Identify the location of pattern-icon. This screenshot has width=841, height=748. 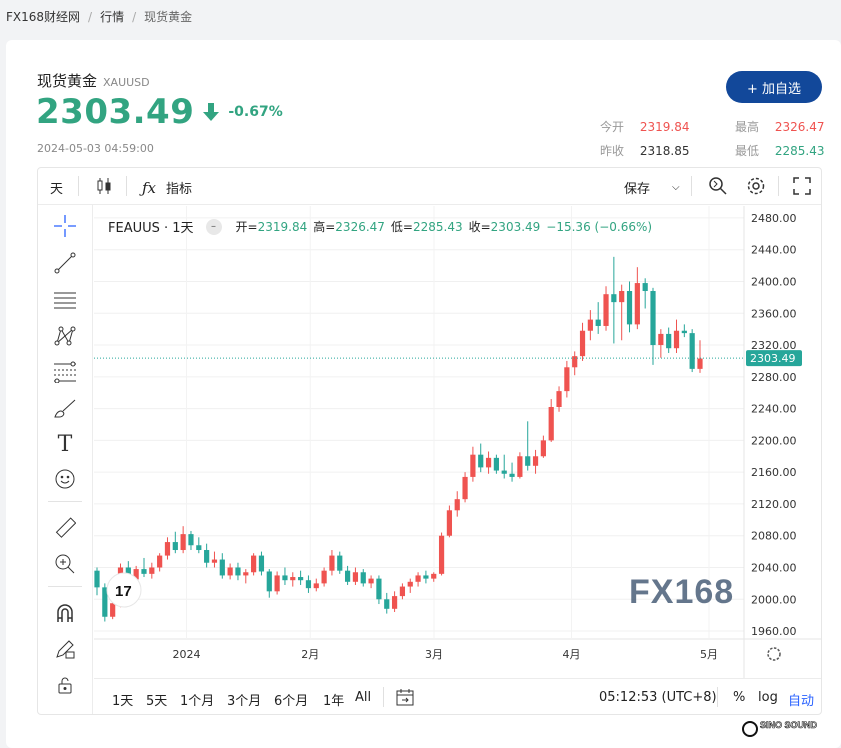
(65, 336).